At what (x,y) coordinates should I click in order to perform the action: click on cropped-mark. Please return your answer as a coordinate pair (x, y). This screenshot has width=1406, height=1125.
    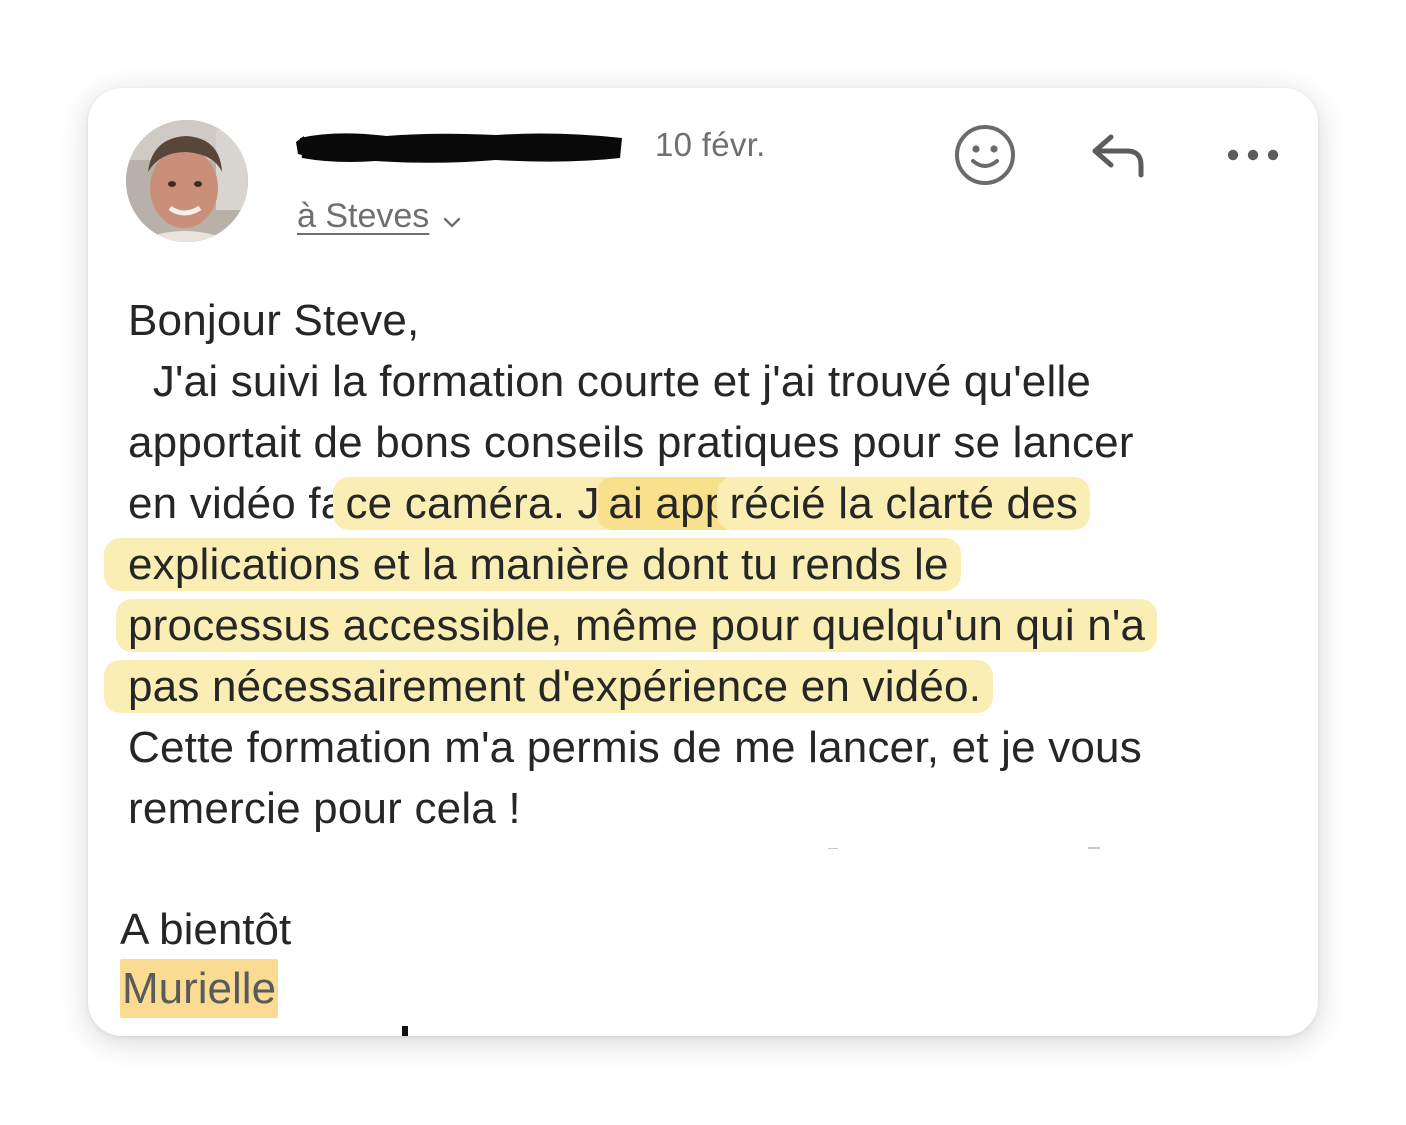
    Looking at the image, I should click on (405, 1031).